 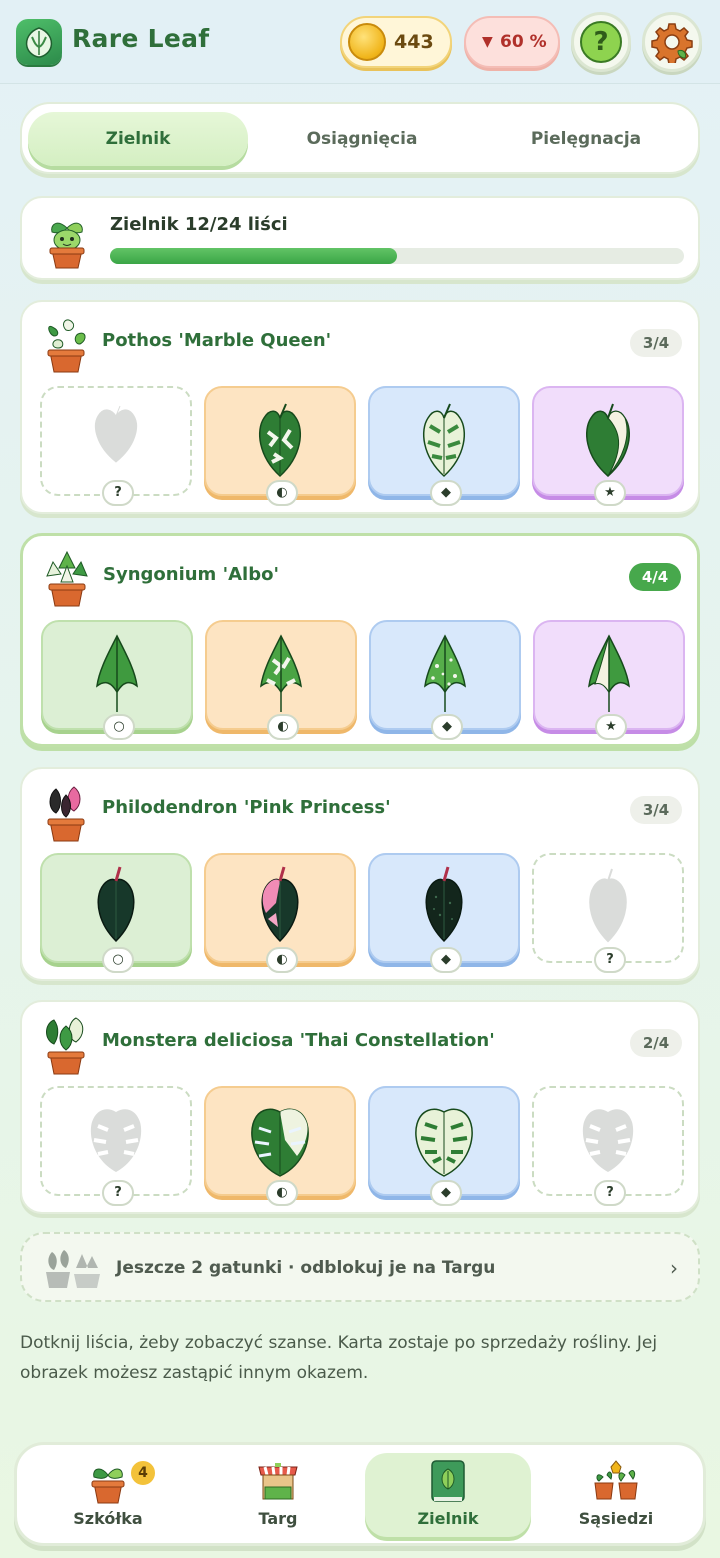 I want to click on monstera-plant-icon, so click(x=66, y=1047).